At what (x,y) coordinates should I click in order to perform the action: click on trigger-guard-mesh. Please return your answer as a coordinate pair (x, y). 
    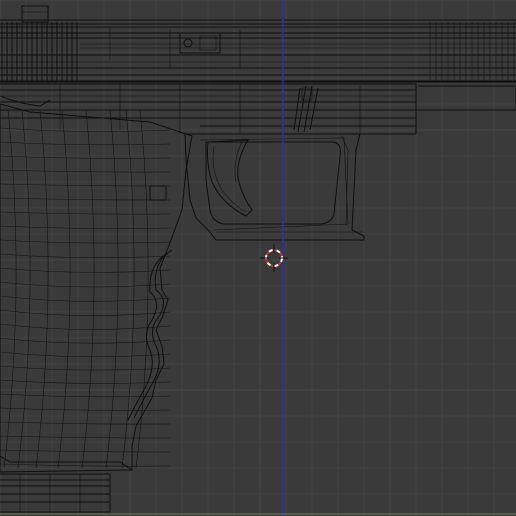
    Looking at the image, I should click on (274, 187).